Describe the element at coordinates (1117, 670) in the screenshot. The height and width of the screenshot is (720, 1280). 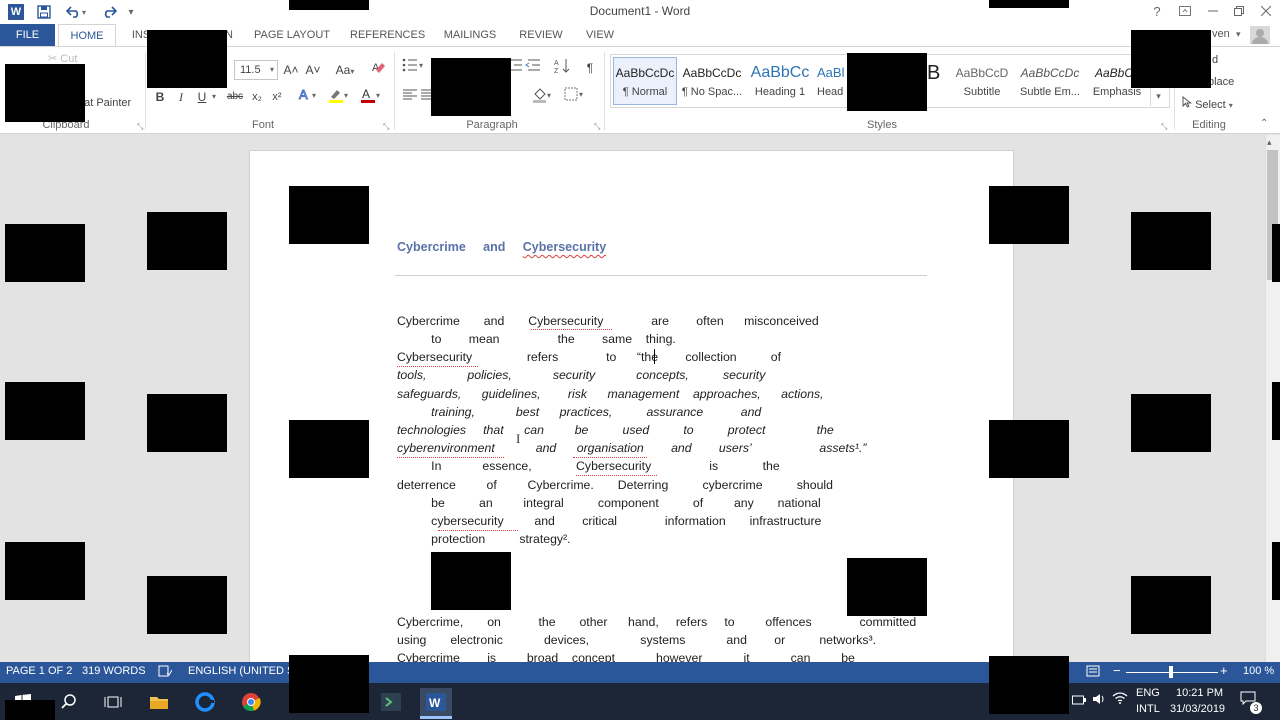
I see `zoom-out-button: −` at that location.